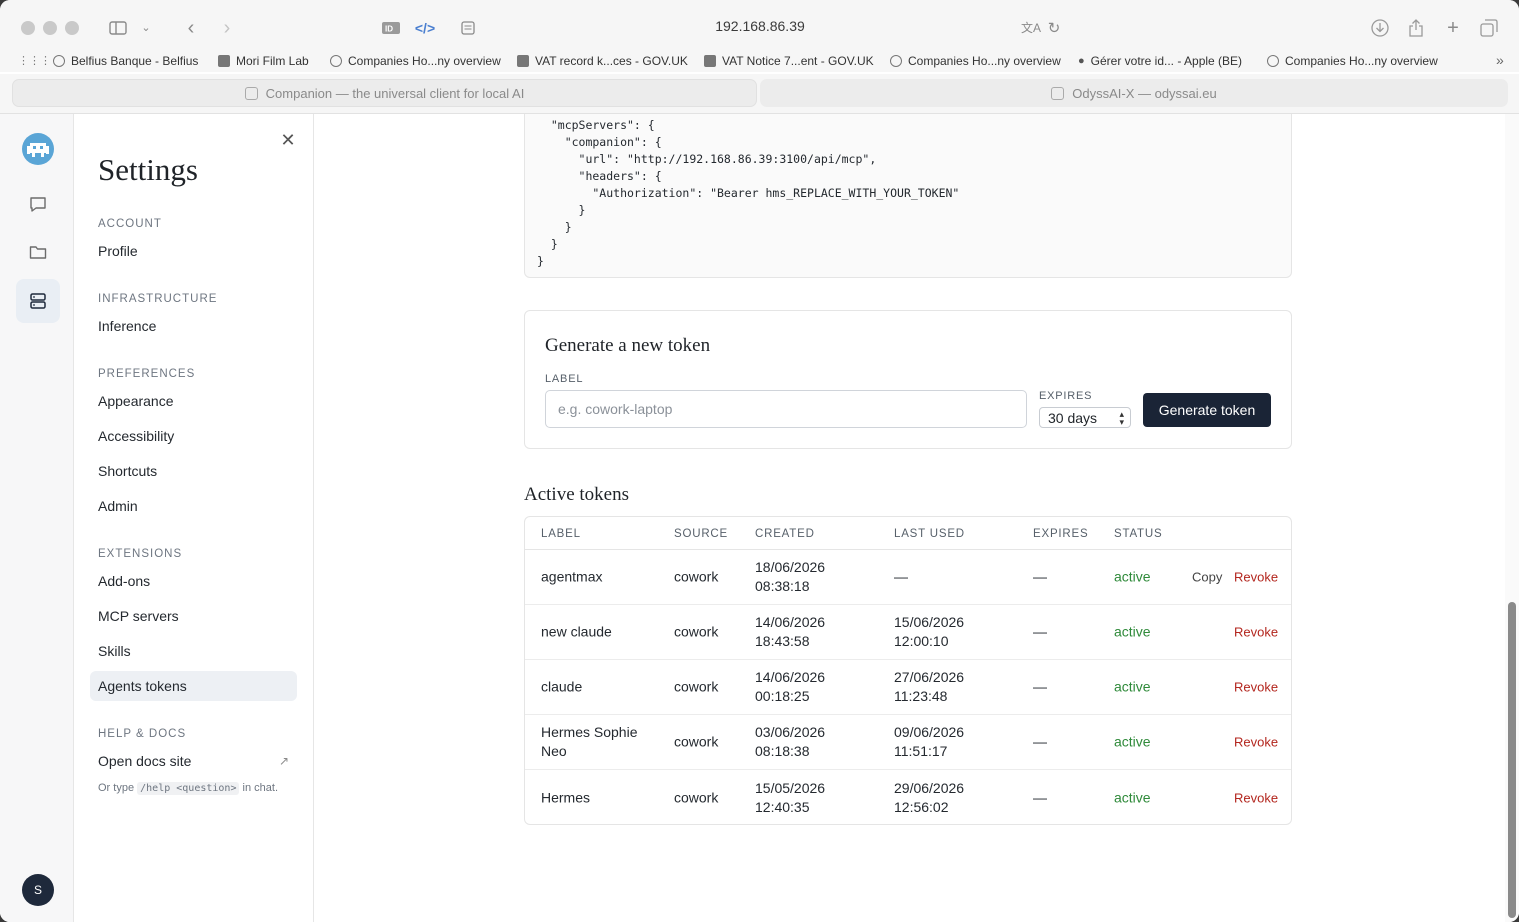  I want to click on apps-grid-icon: ⋮⋮⋮, so click(34, 60).